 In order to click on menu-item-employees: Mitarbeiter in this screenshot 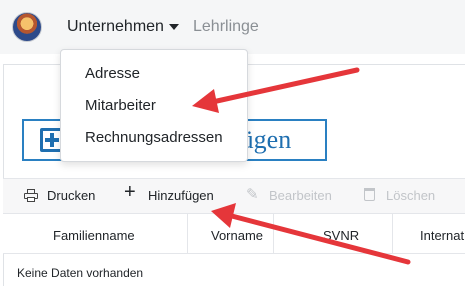, I will do `click(120, 105)`.